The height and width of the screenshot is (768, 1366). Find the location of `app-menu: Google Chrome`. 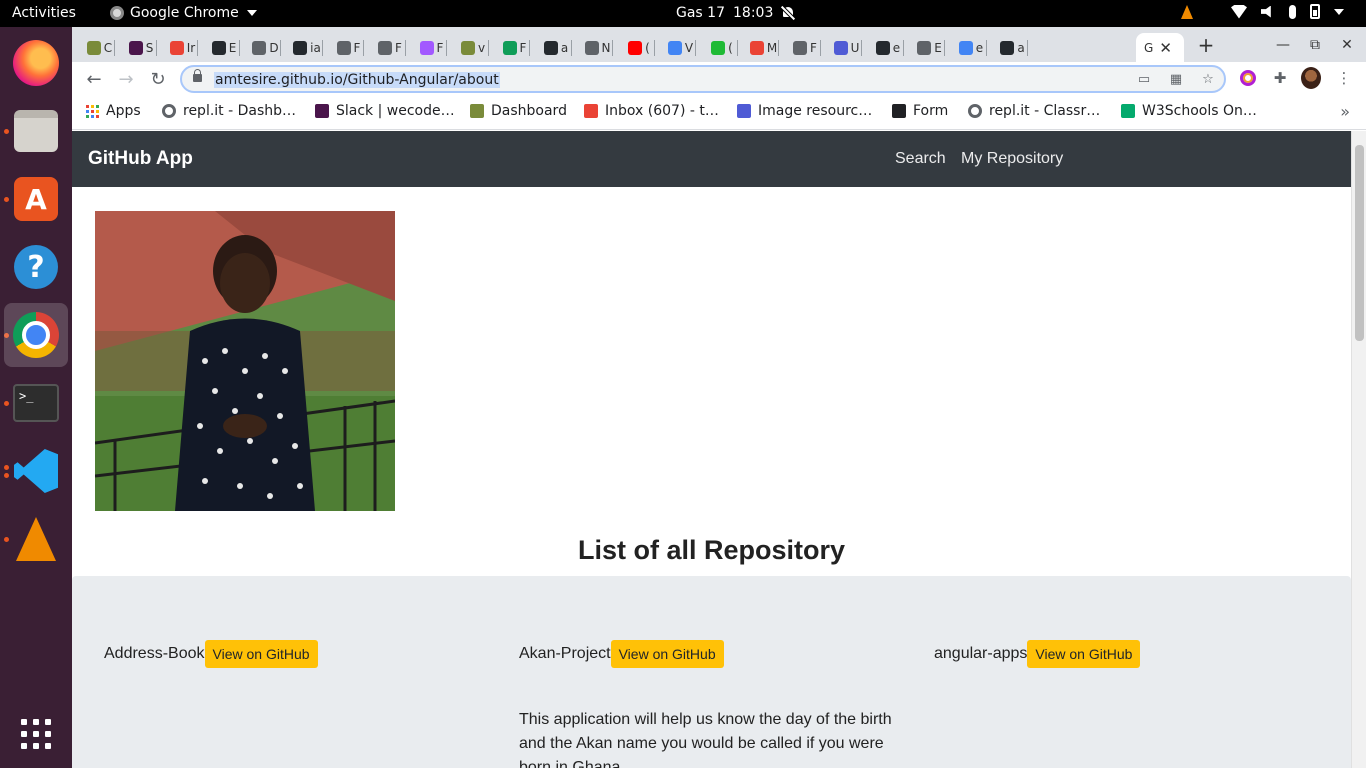

app-menu: Google Chrome is located at coordinates (183, 13).